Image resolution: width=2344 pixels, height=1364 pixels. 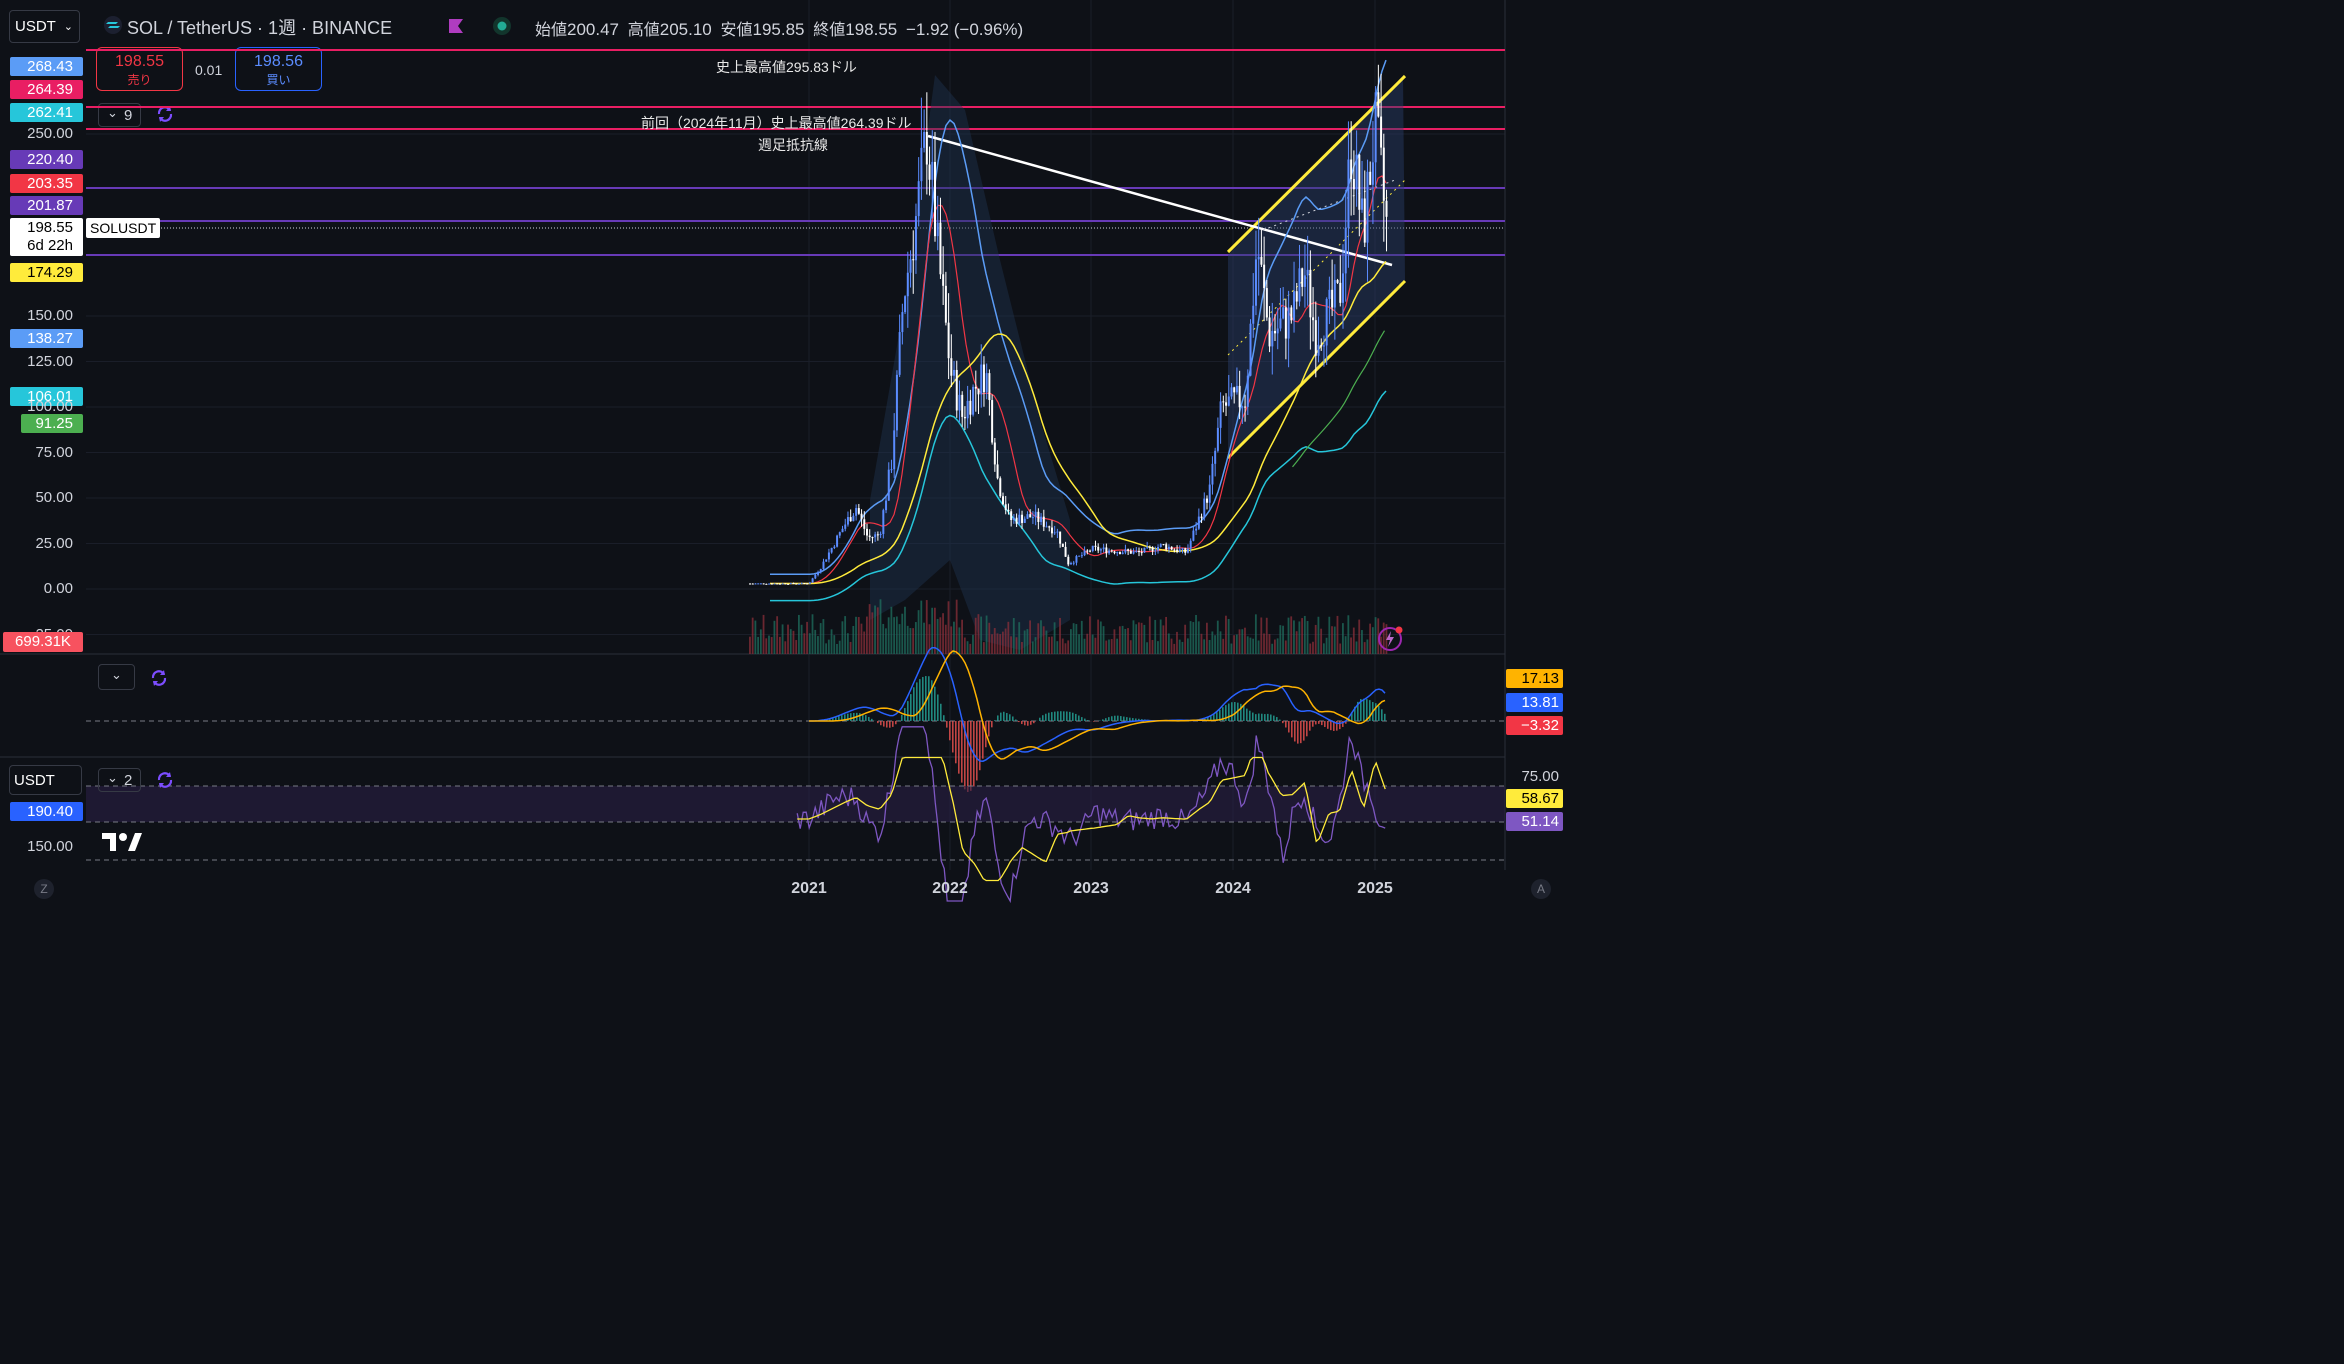 What do you see at coordinates (50, 245) in the screenshot?
I see `bar-countdown: 6d 22h` at bounding box center [50, 245].